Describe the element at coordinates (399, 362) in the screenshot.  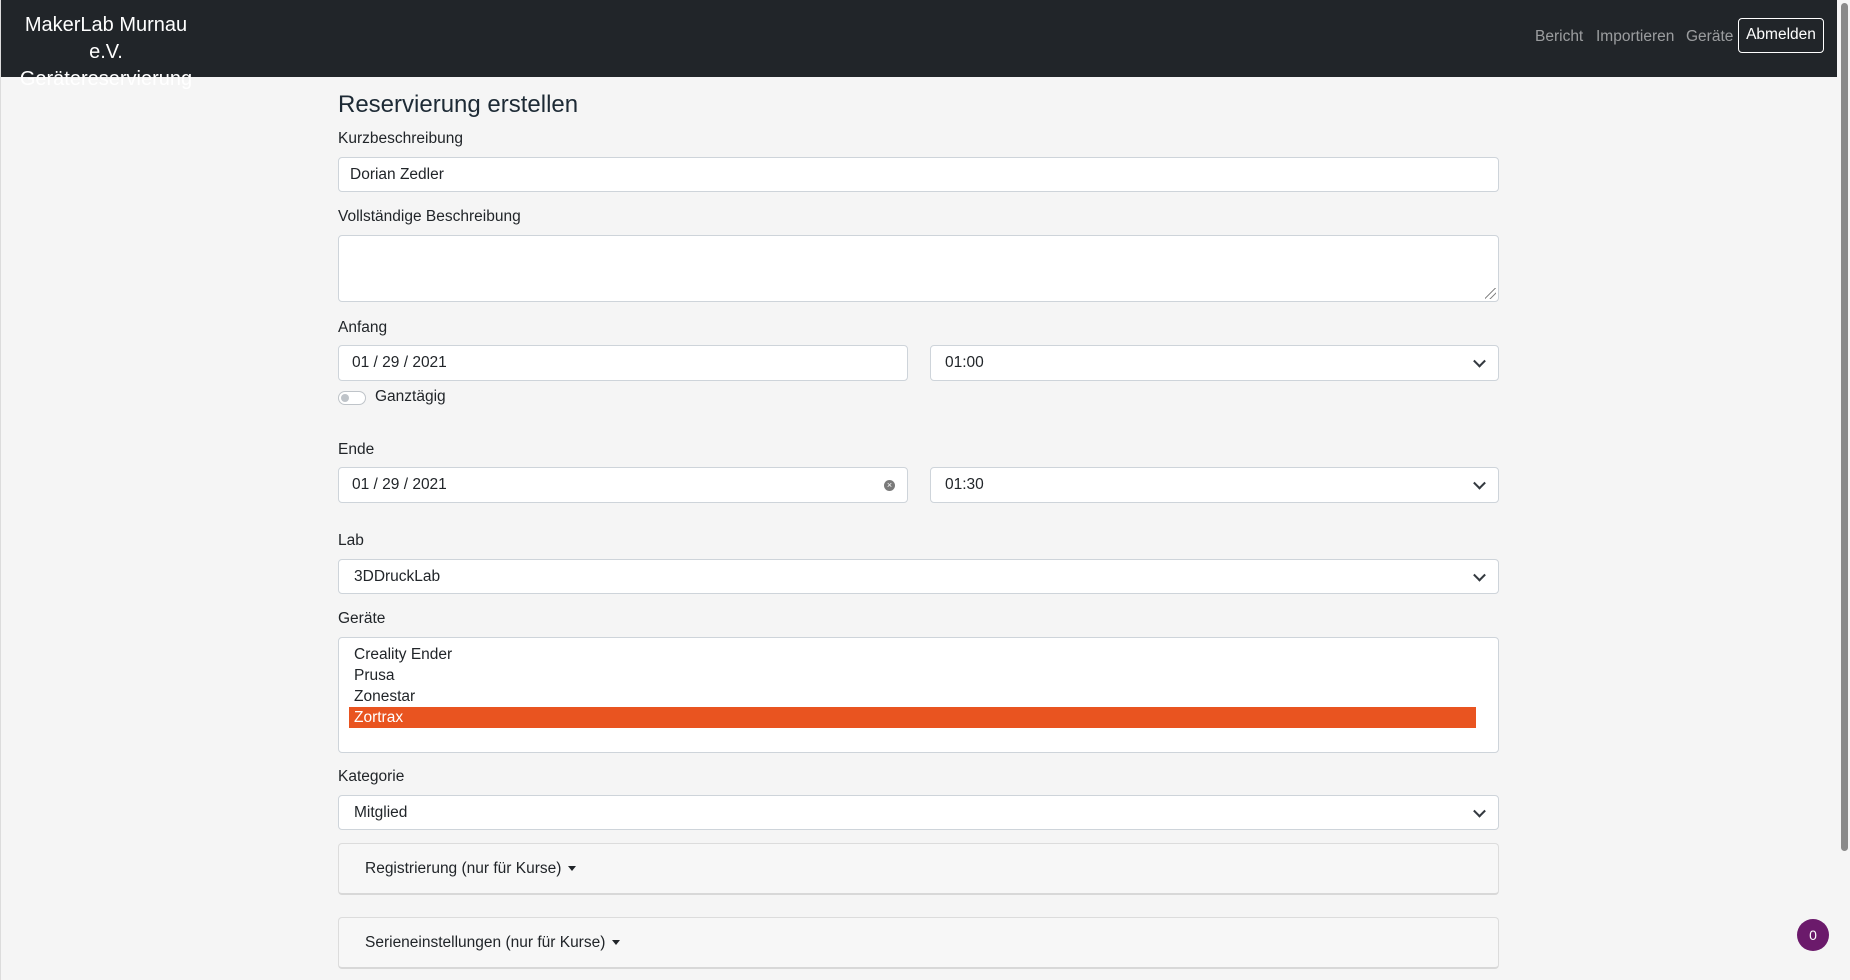
I see `start-date-value: 01 / 29 / 2021` at that location.